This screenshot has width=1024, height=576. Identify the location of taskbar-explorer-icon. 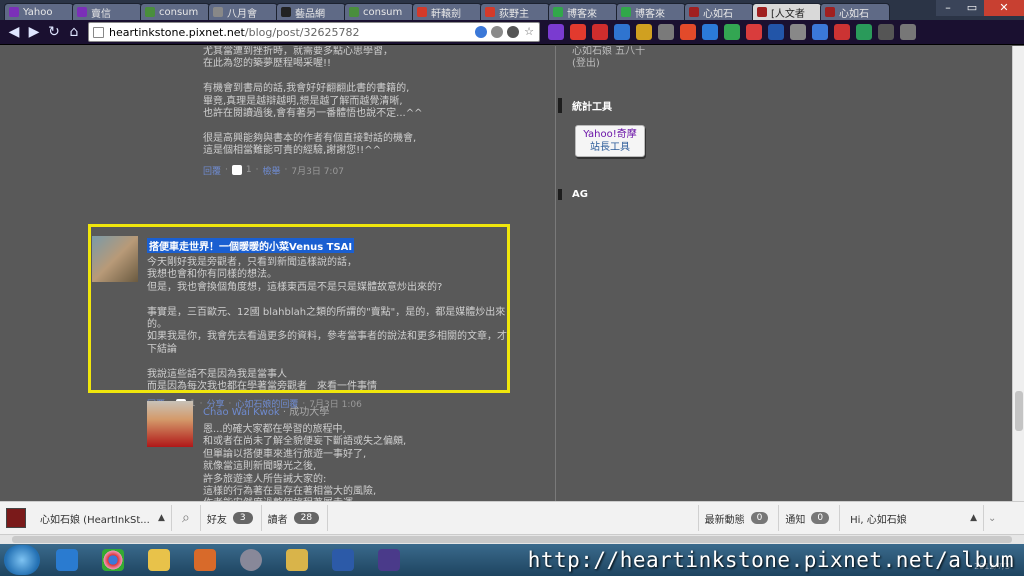
(297, 560).